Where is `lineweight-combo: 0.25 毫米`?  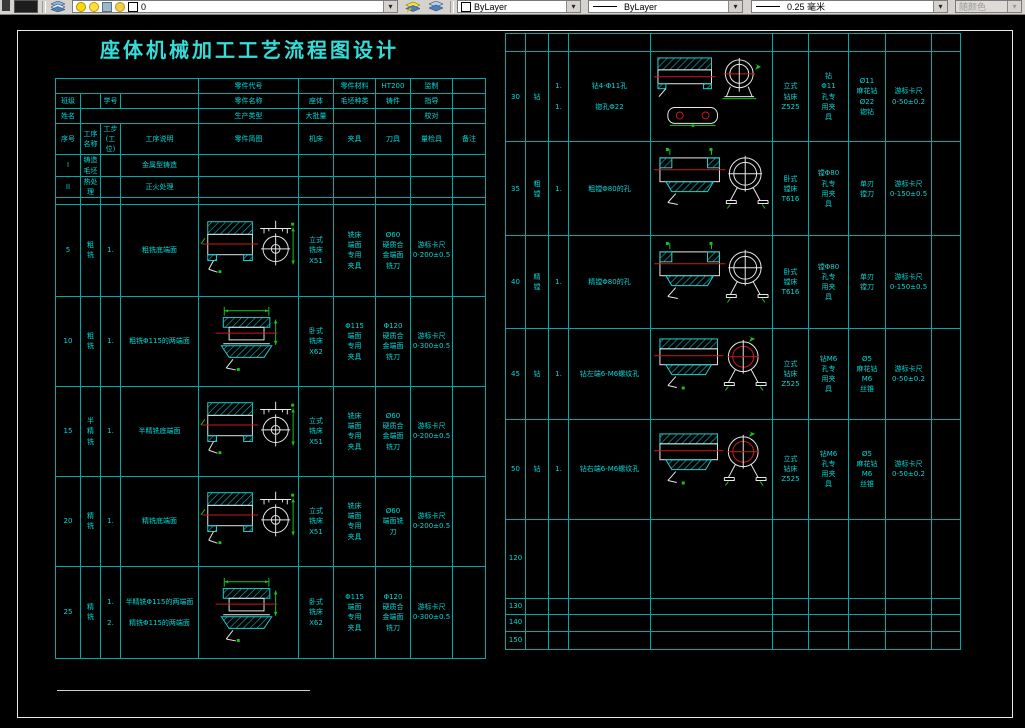 lineweight-combo: 0.25 毫米 is located at coordinates (849, 6).